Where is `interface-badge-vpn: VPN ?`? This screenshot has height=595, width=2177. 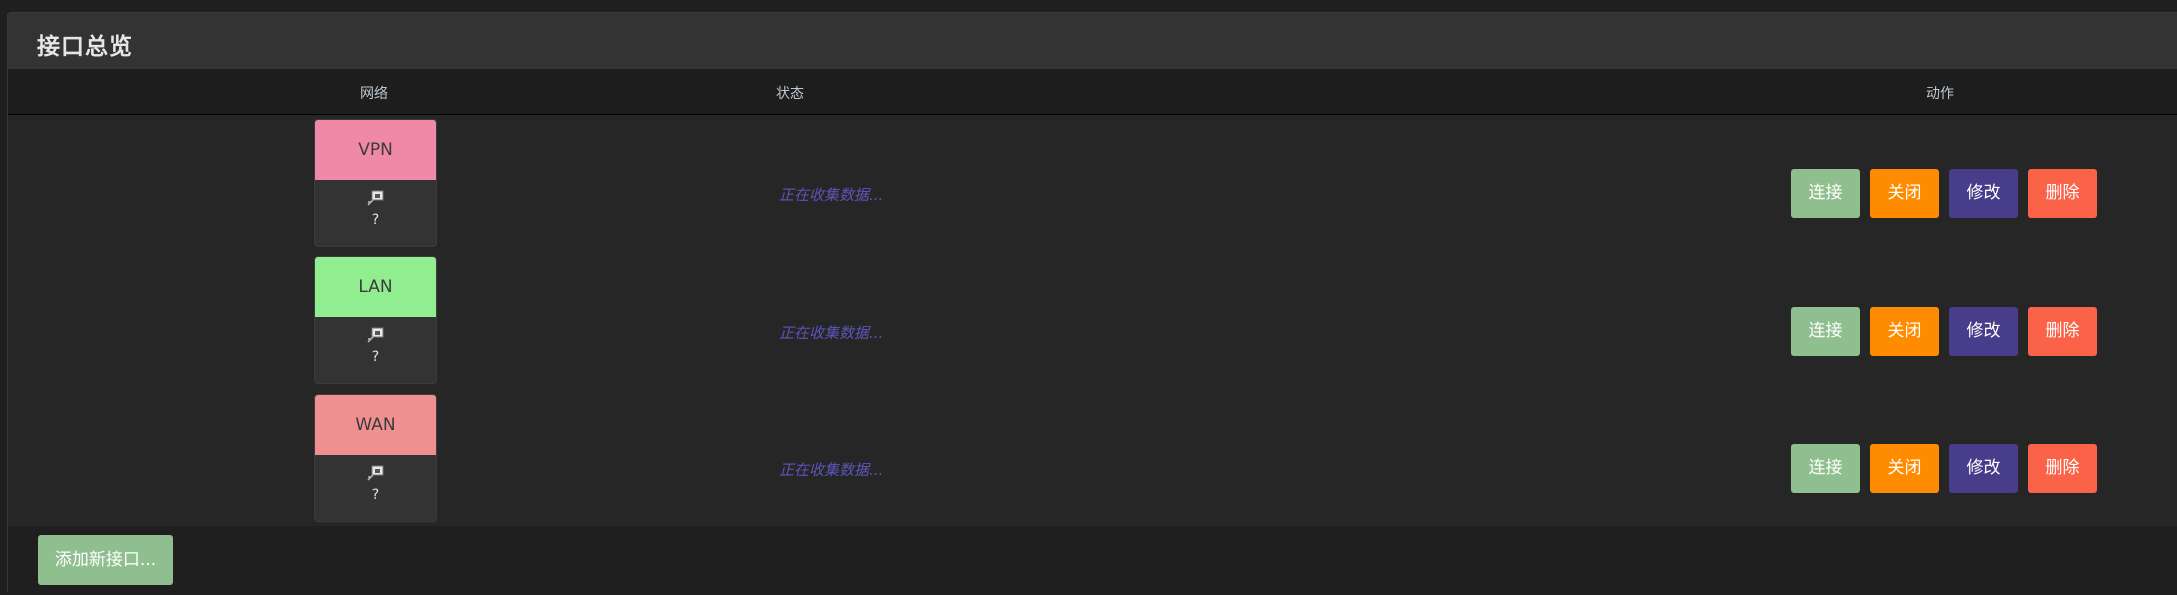
interface-badge-vpn: VPN ? is located at coordinates (375, 183).